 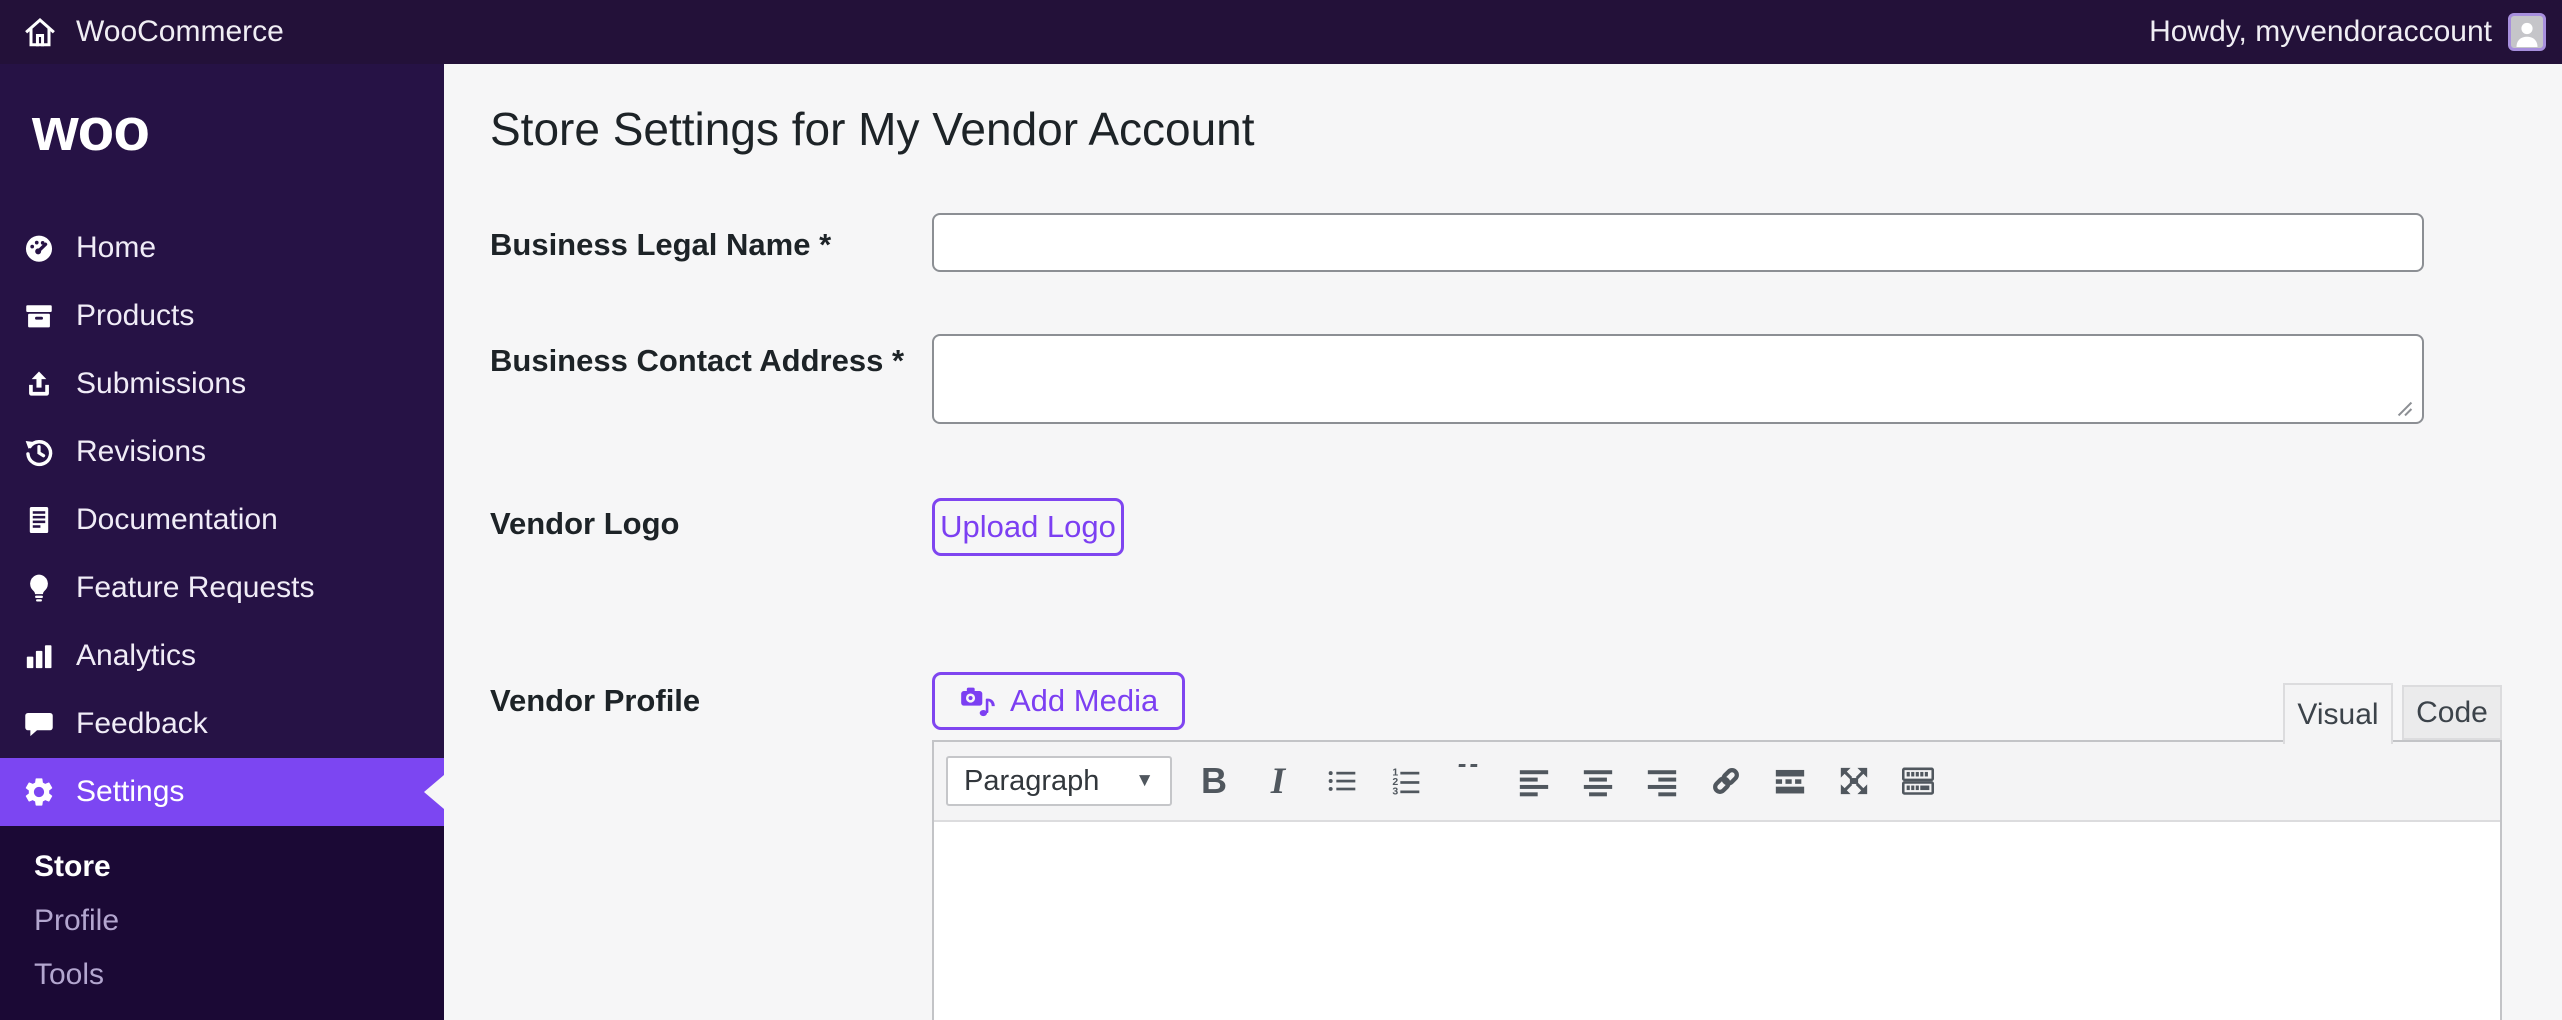 I want to click on sidebar-item-label: Analytics, so click(x=136, y=655).